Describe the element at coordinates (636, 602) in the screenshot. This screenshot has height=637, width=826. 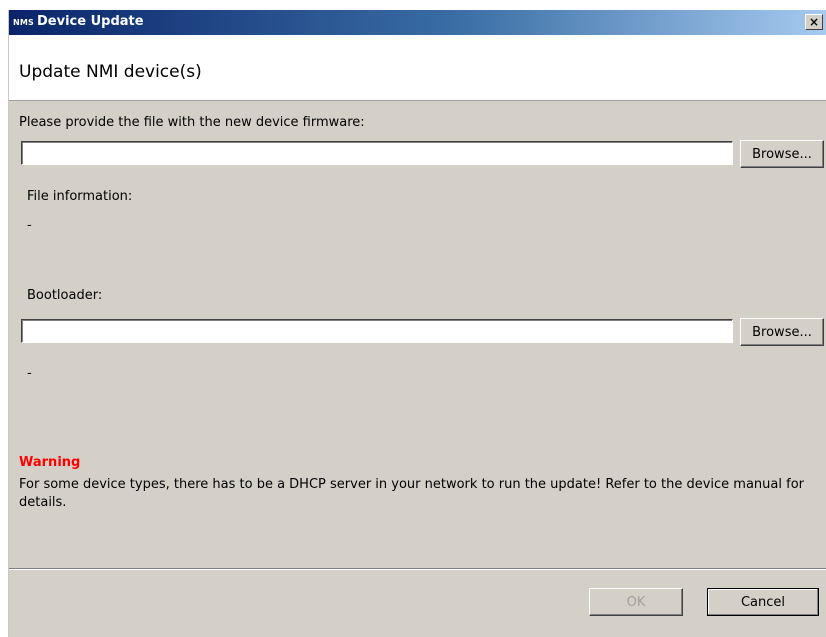
I see `ok-button: OK` at that location.